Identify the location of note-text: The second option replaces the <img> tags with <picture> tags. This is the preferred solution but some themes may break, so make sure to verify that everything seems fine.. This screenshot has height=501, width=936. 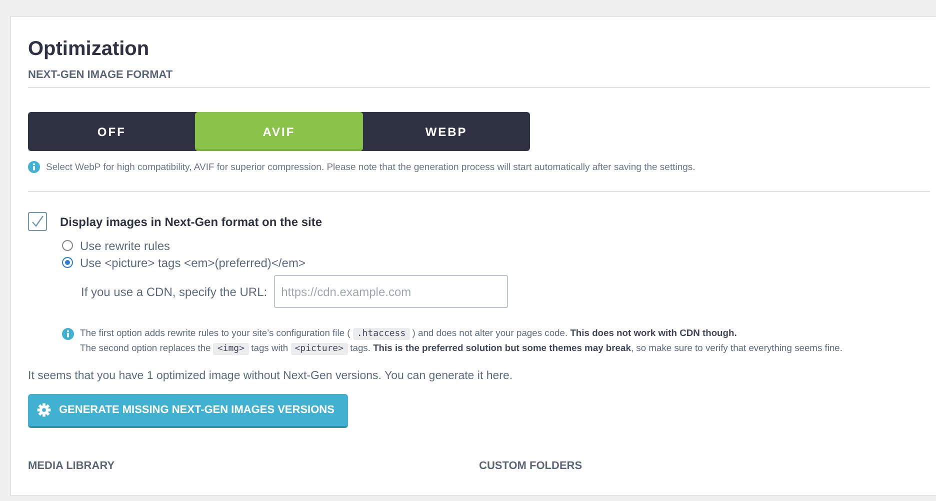
(461, 348).